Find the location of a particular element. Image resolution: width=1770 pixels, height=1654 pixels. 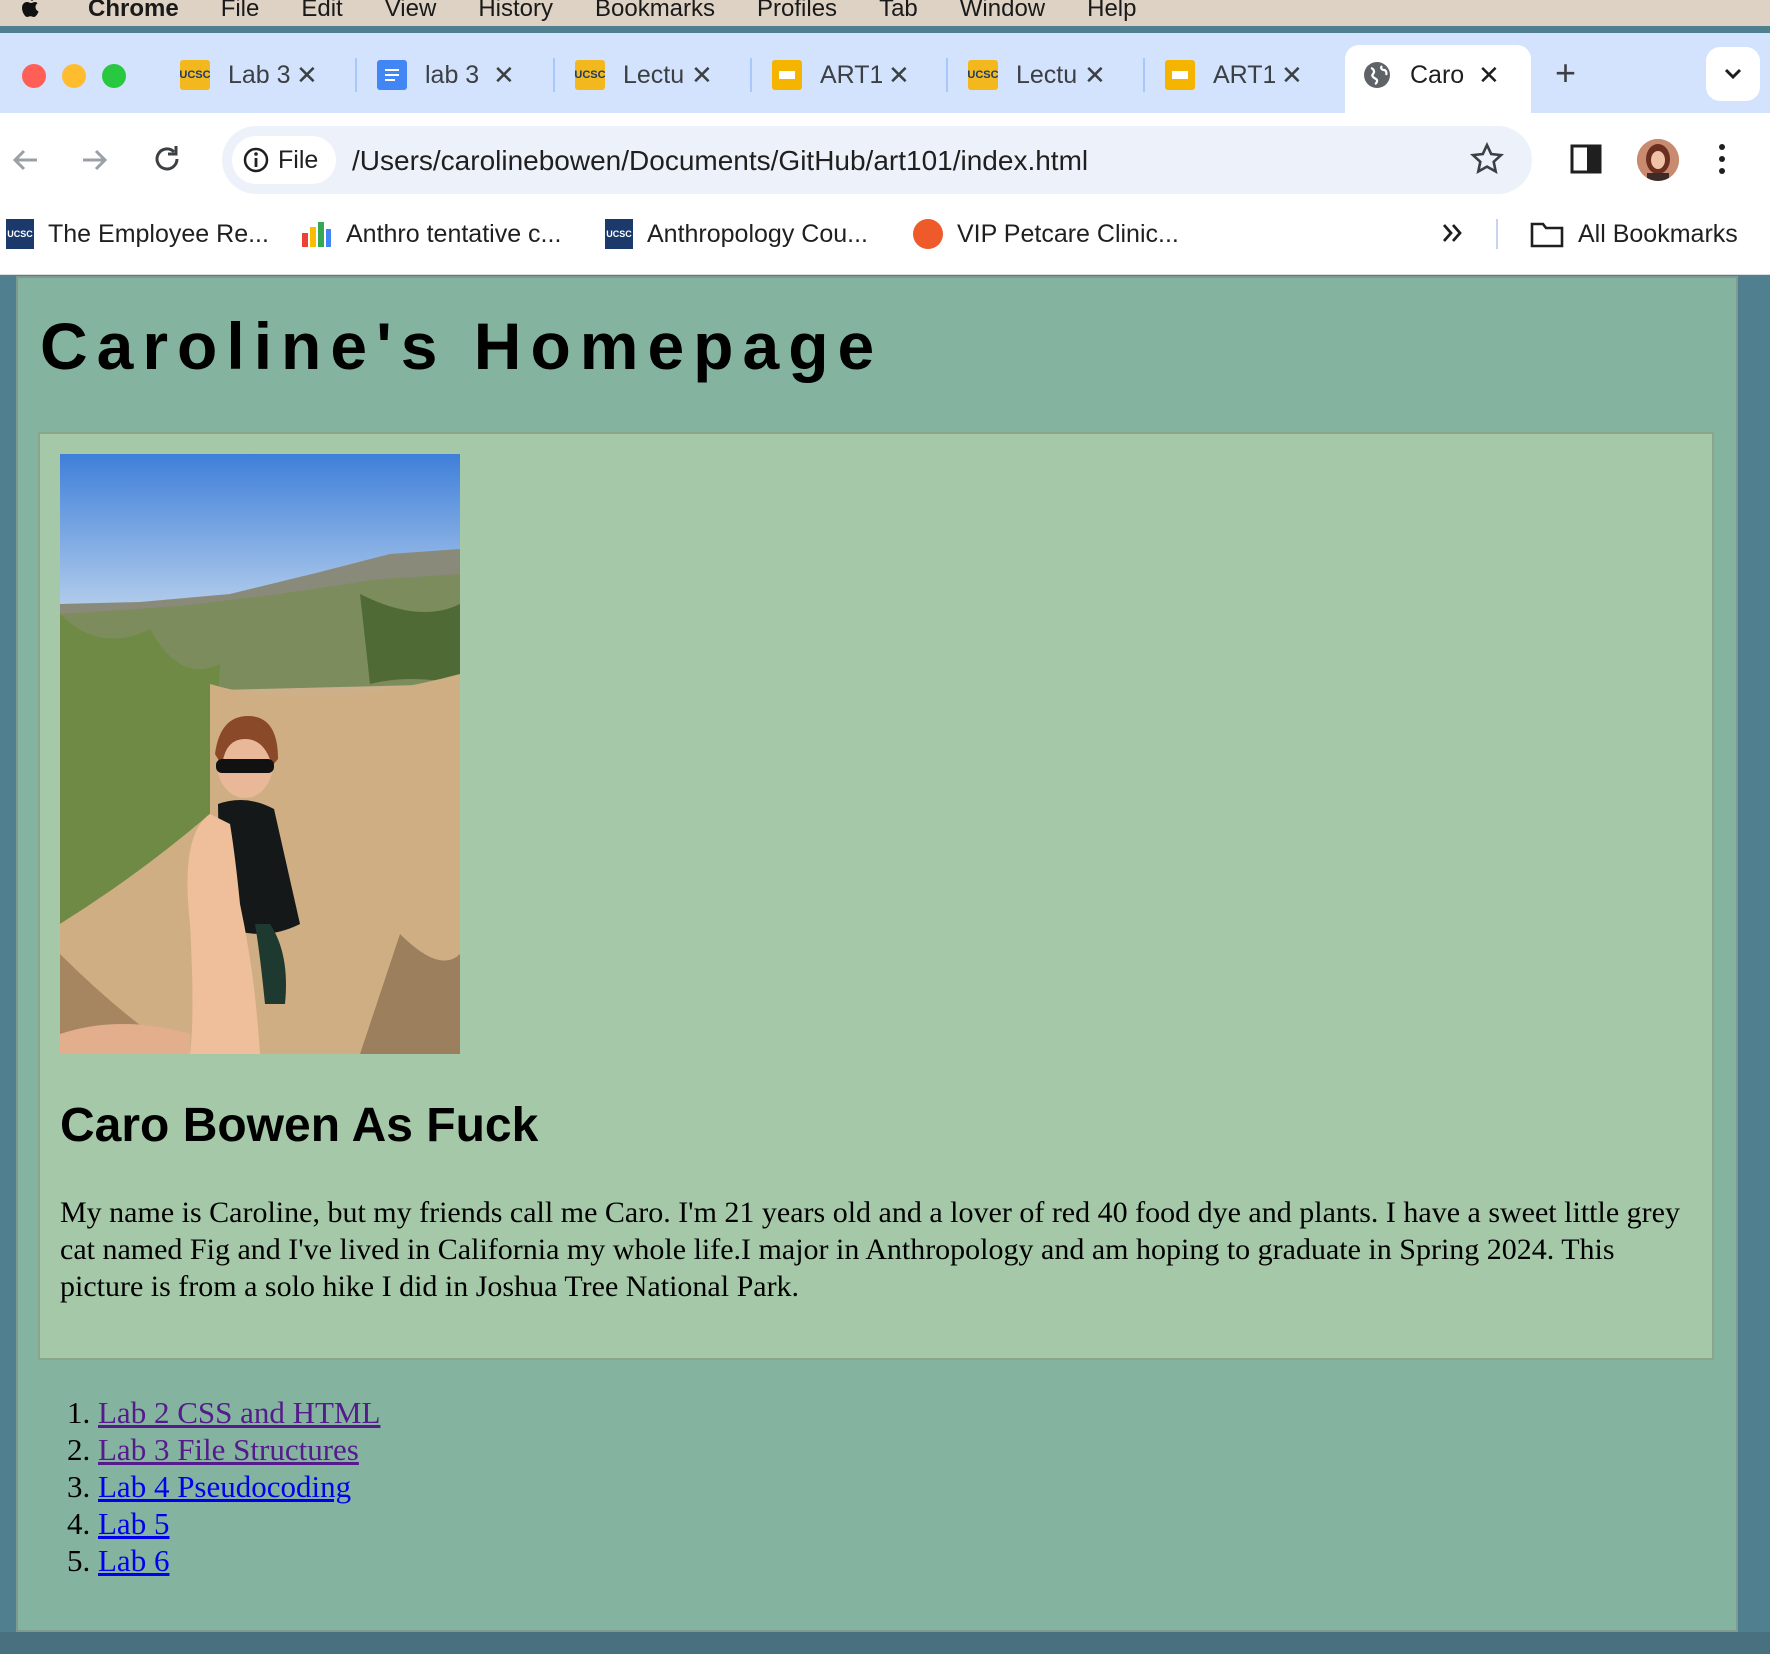

tab-label: Caro is located at coordinates (1437, 74).